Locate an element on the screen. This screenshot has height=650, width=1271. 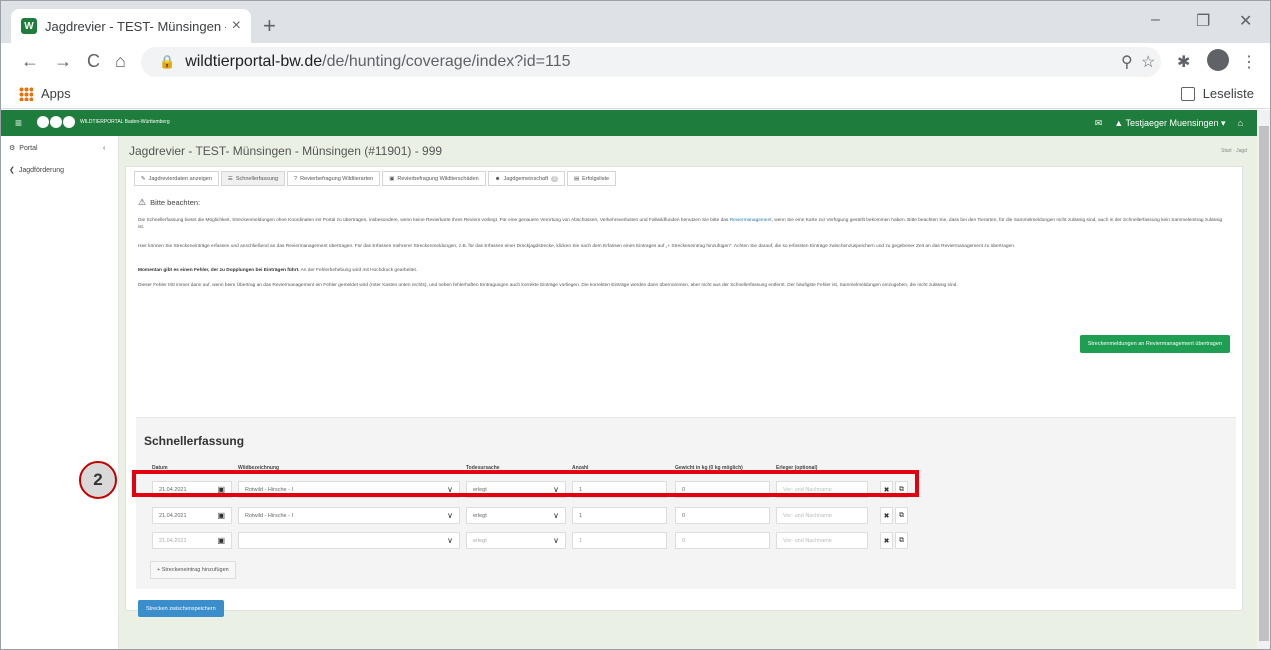
notice-title: Bitte beachten: is located at coordinates (175, 202).